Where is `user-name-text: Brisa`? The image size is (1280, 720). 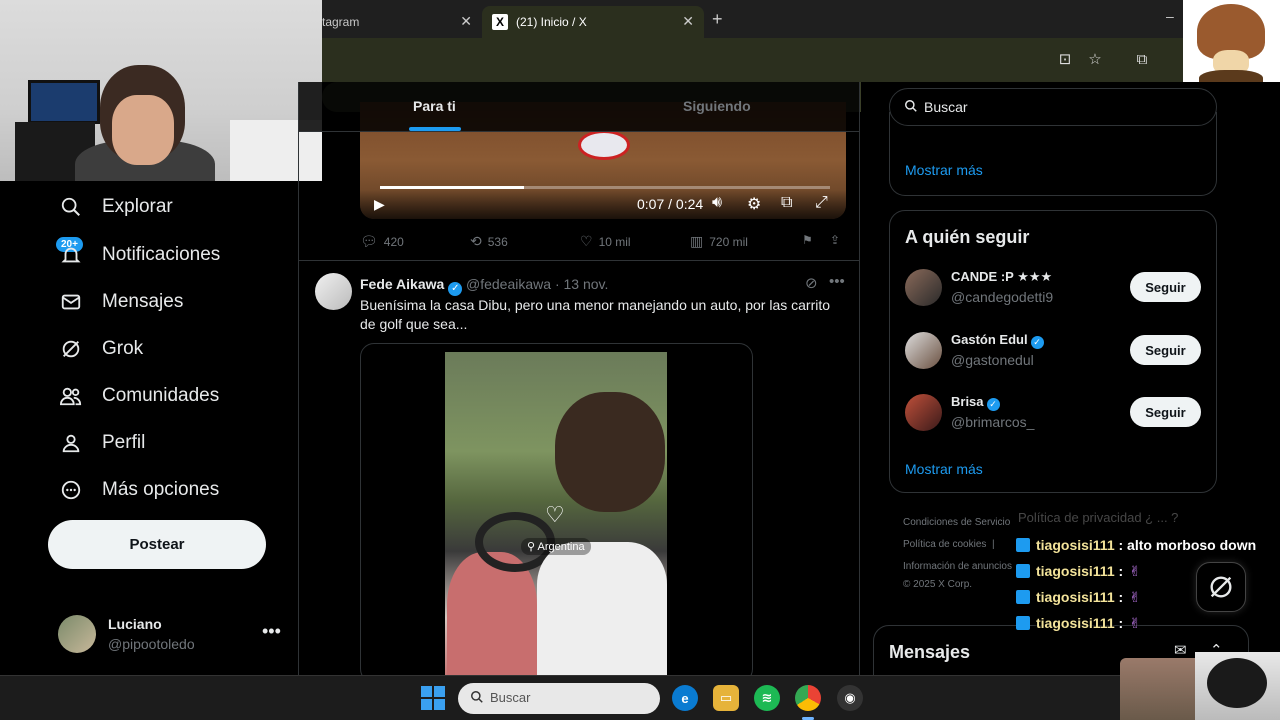 user-name-text: Brisa is located at coordinates (967, 401).